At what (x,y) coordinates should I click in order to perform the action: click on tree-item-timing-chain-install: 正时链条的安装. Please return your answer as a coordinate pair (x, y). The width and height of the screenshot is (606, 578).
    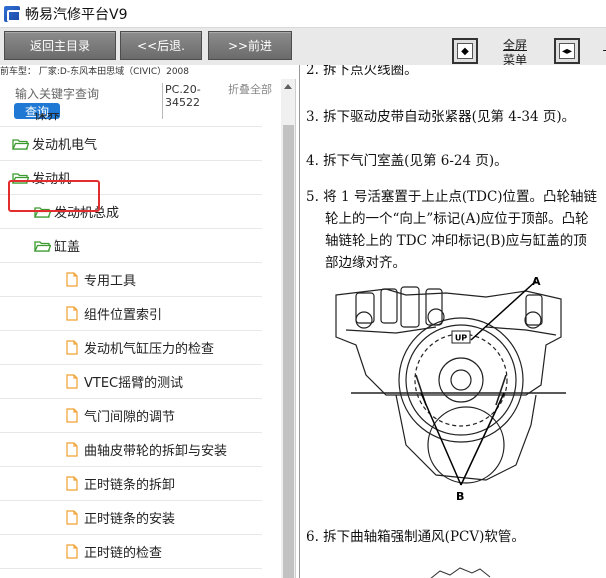
    Looking at the image, I should click on (131, 518).